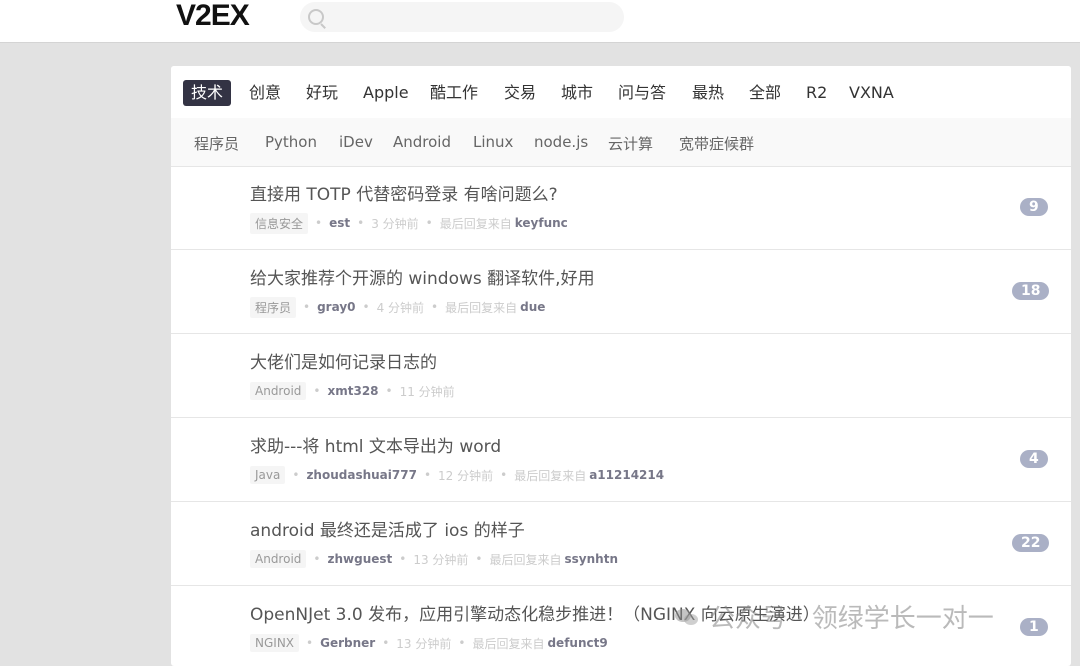 Image resolution: width=1080 pixels, height=666 pixels. Describe the element at coordinates (279, 223) in the screenshot. I see `topic-node: 信息安全` at that location.